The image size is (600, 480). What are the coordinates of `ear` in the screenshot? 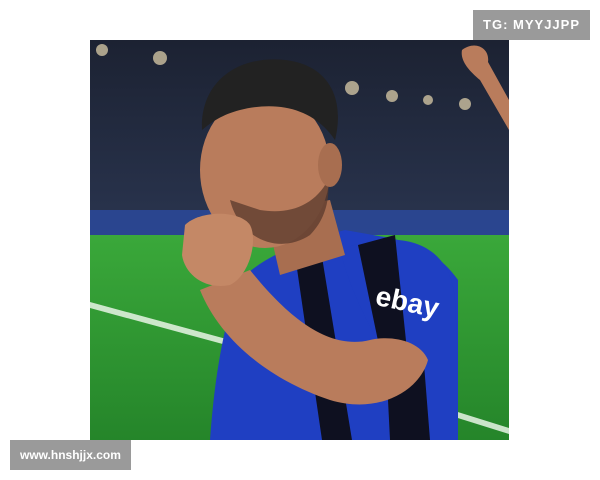 It's located at (330, 165).